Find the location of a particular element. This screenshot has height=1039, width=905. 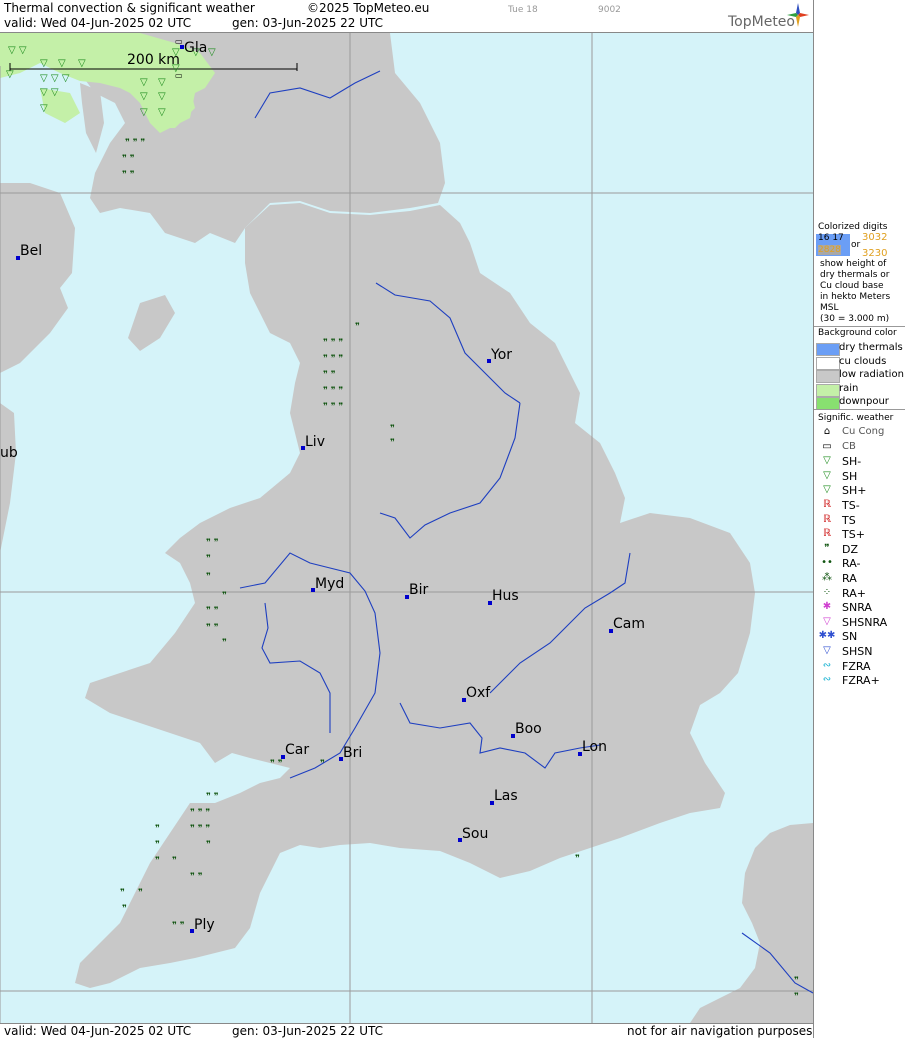

city-label-sou: Sou is located at coordinates (475, 834).